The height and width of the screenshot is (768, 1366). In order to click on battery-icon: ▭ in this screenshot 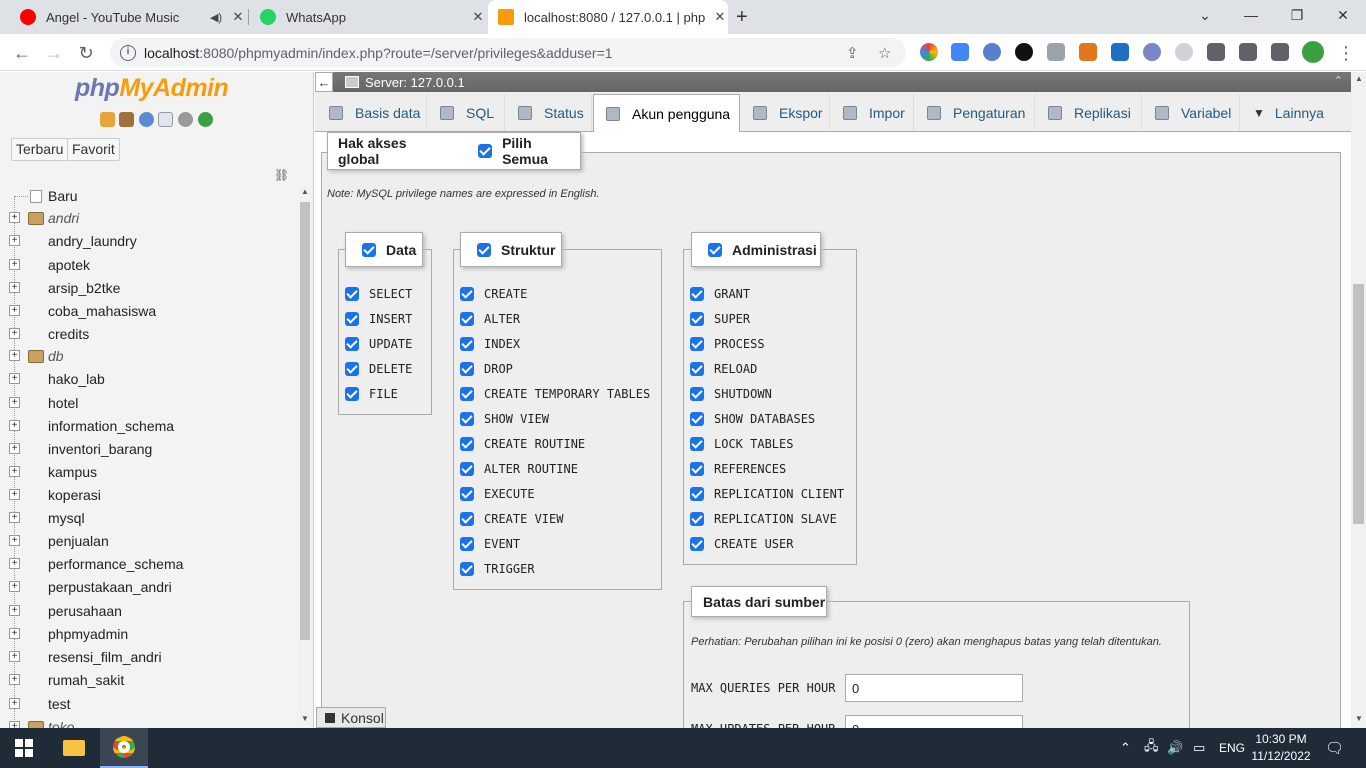, I will do `click(1199, 748)`.